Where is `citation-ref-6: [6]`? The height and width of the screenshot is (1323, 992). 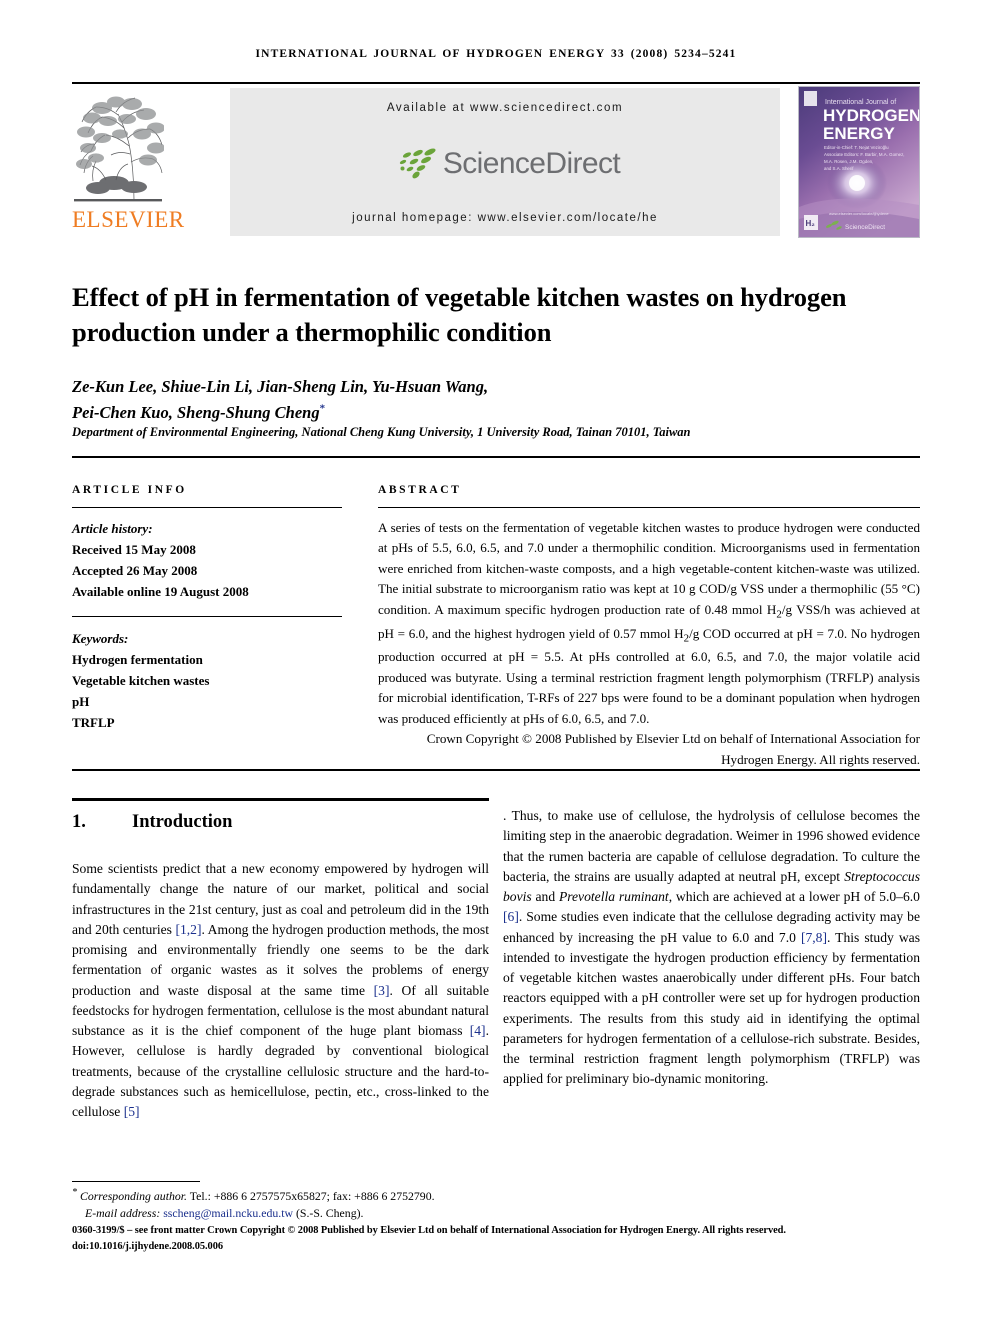
citation-ref-6: [6] is located at coordinates (511, 916).